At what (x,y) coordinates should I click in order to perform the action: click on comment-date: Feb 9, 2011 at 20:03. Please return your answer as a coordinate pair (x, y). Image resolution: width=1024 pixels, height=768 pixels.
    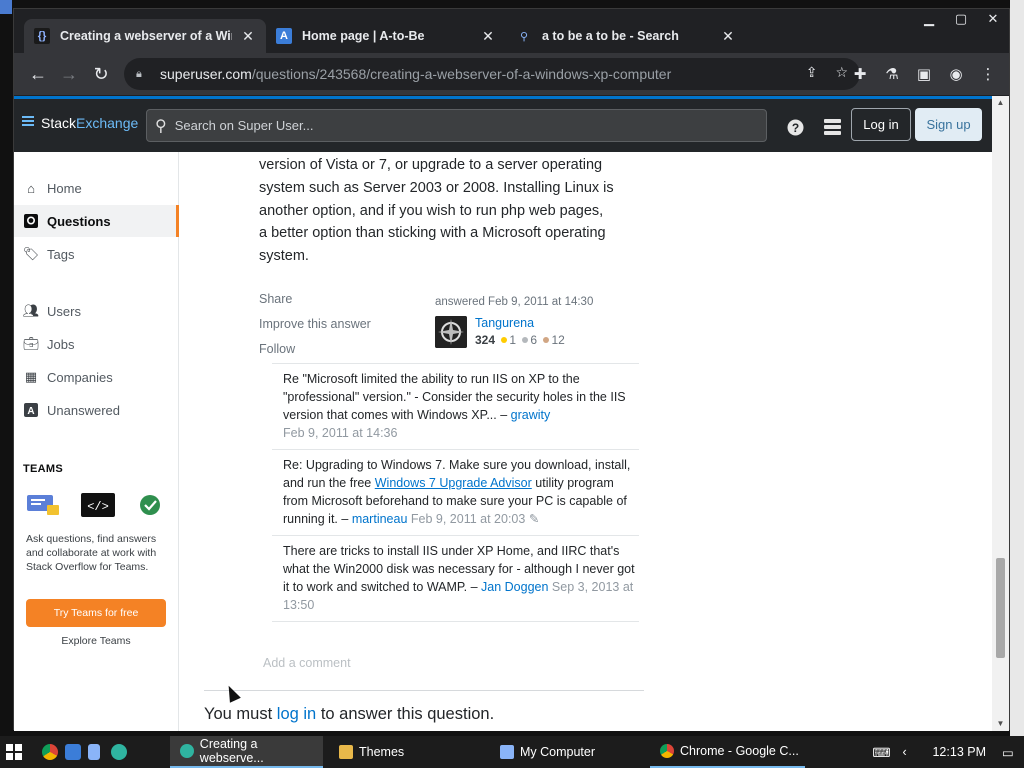
    Looking at the image, I should click on (468, 519).